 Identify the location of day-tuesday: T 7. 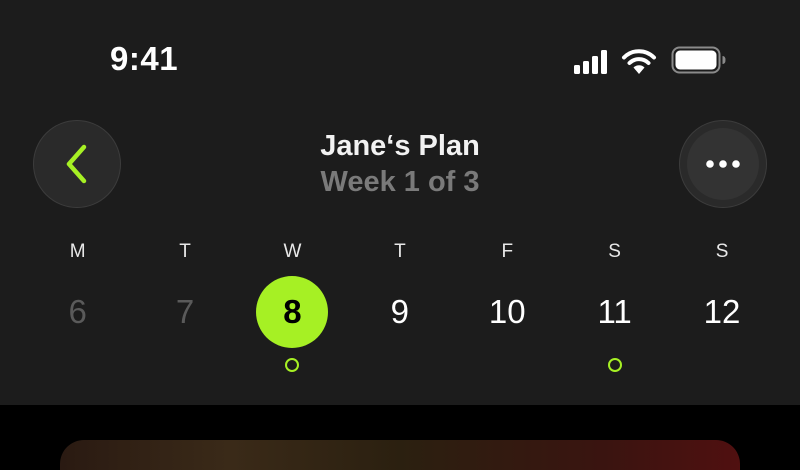
(184, 305).